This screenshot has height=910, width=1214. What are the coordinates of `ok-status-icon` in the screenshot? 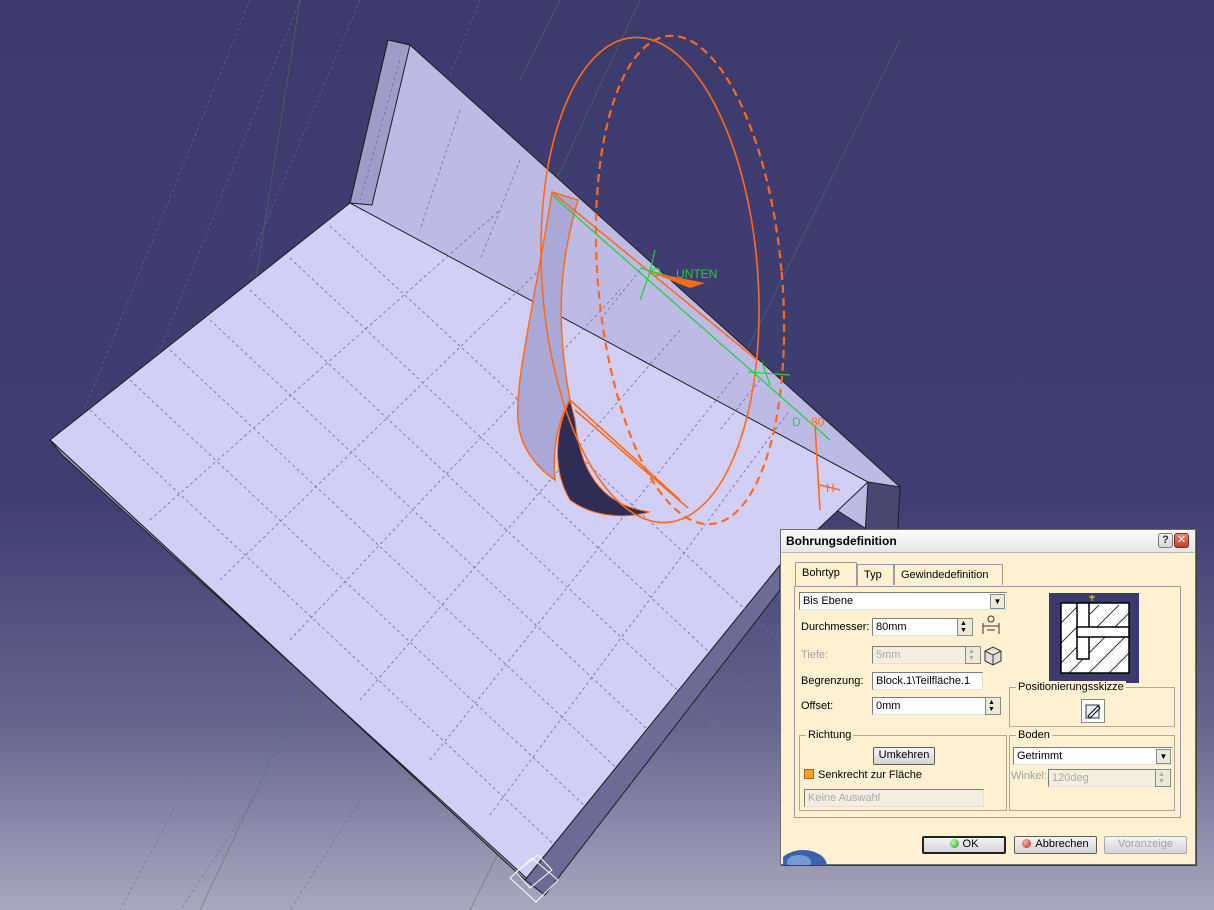 It's located at (954, 843).